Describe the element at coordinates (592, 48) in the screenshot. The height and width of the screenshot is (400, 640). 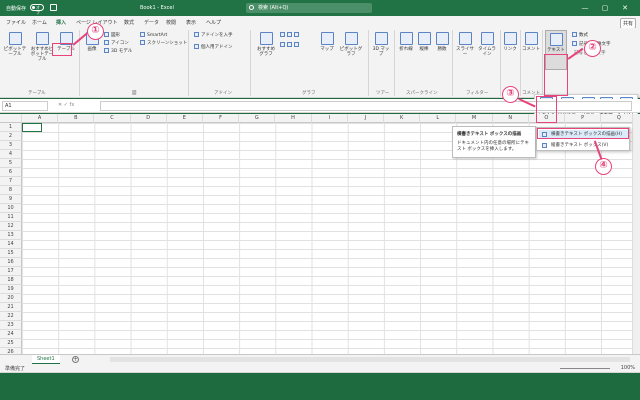
I see `callout-2: ②` at that location.